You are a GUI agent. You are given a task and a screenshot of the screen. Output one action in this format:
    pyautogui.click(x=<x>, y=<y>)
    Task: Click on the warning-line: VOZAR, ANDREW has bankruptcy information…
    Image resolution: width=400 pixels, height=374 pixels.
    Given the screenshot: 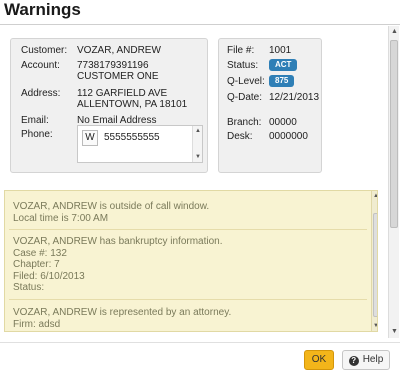 What is the action you would take?
    pyautogui.click(x=118, y=241)
    